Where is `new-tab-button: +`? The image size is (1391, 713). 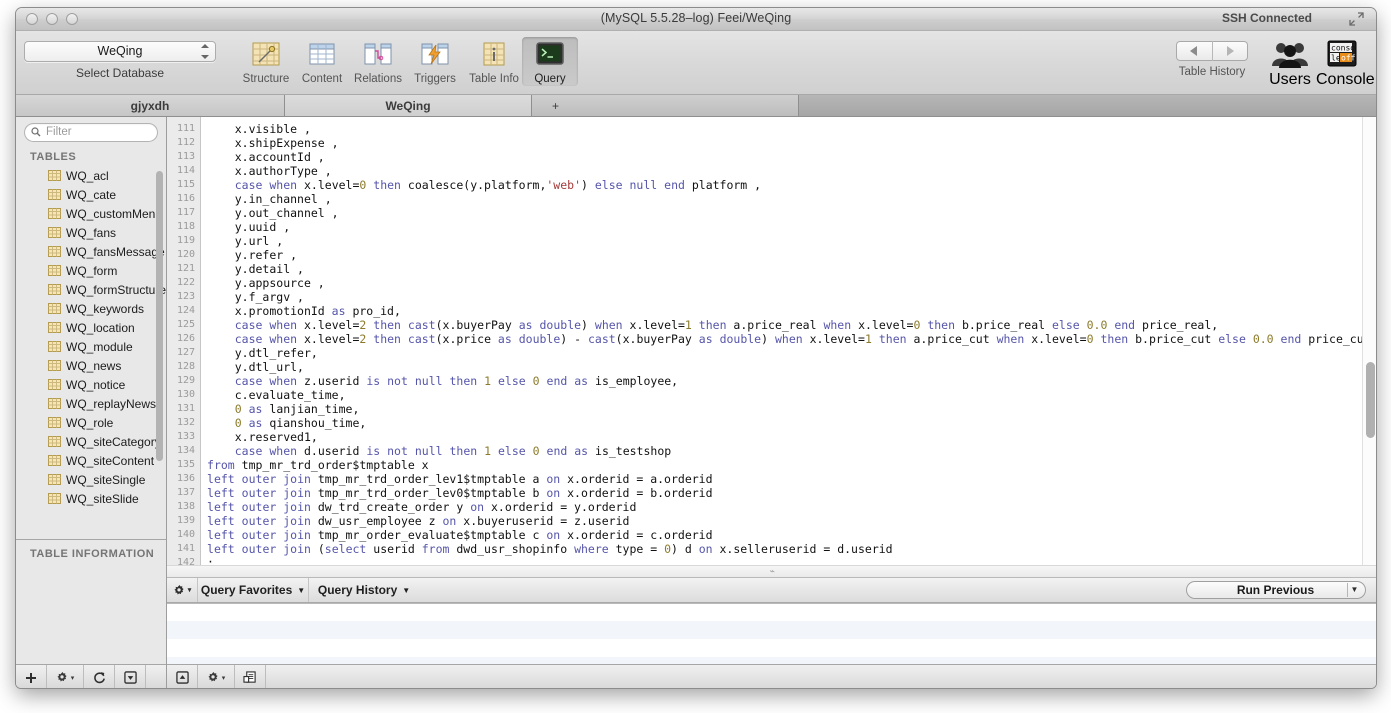 new-tab-button: + is located at coordinates (665, 105).